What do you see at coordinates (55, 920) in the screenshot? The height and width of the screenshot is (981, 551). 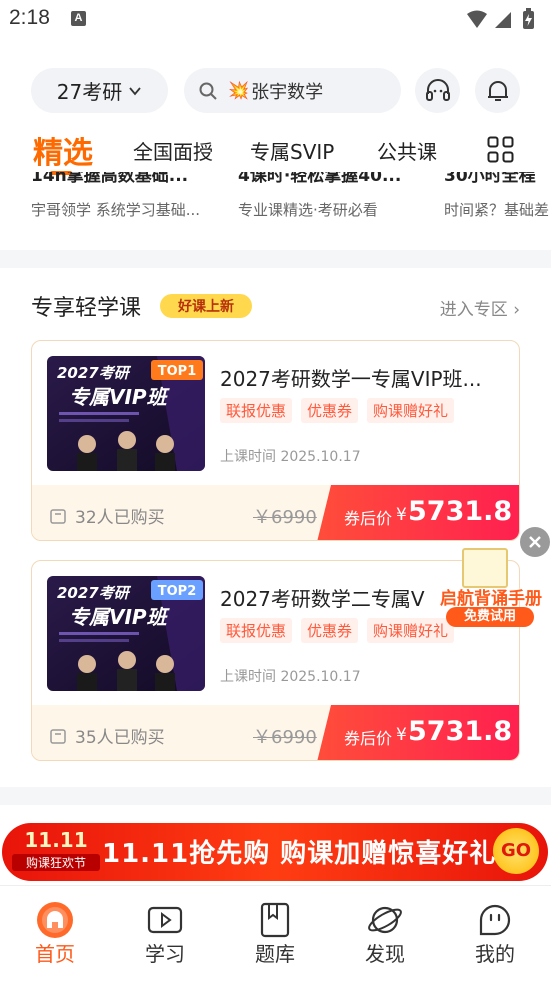 I see `home-icon` at bounding box center [55, 920].